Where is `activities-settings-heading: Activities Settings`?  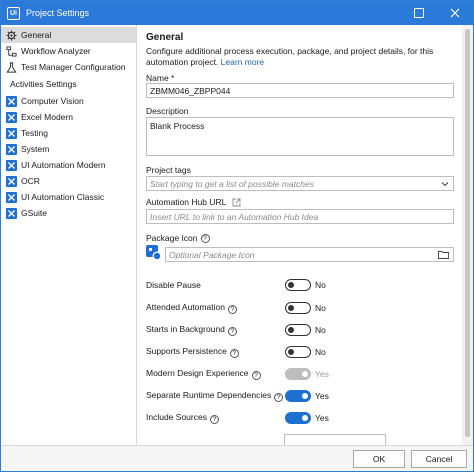 activities-settings-heading: Activities Settings is located at coordinates (43, 84).